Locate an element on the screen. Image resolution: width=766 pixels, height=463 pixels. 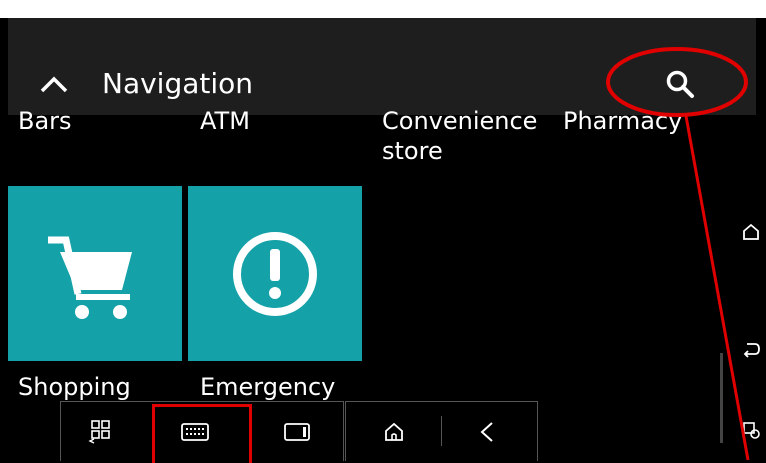
window-icon is located at coordinates (297, 431).